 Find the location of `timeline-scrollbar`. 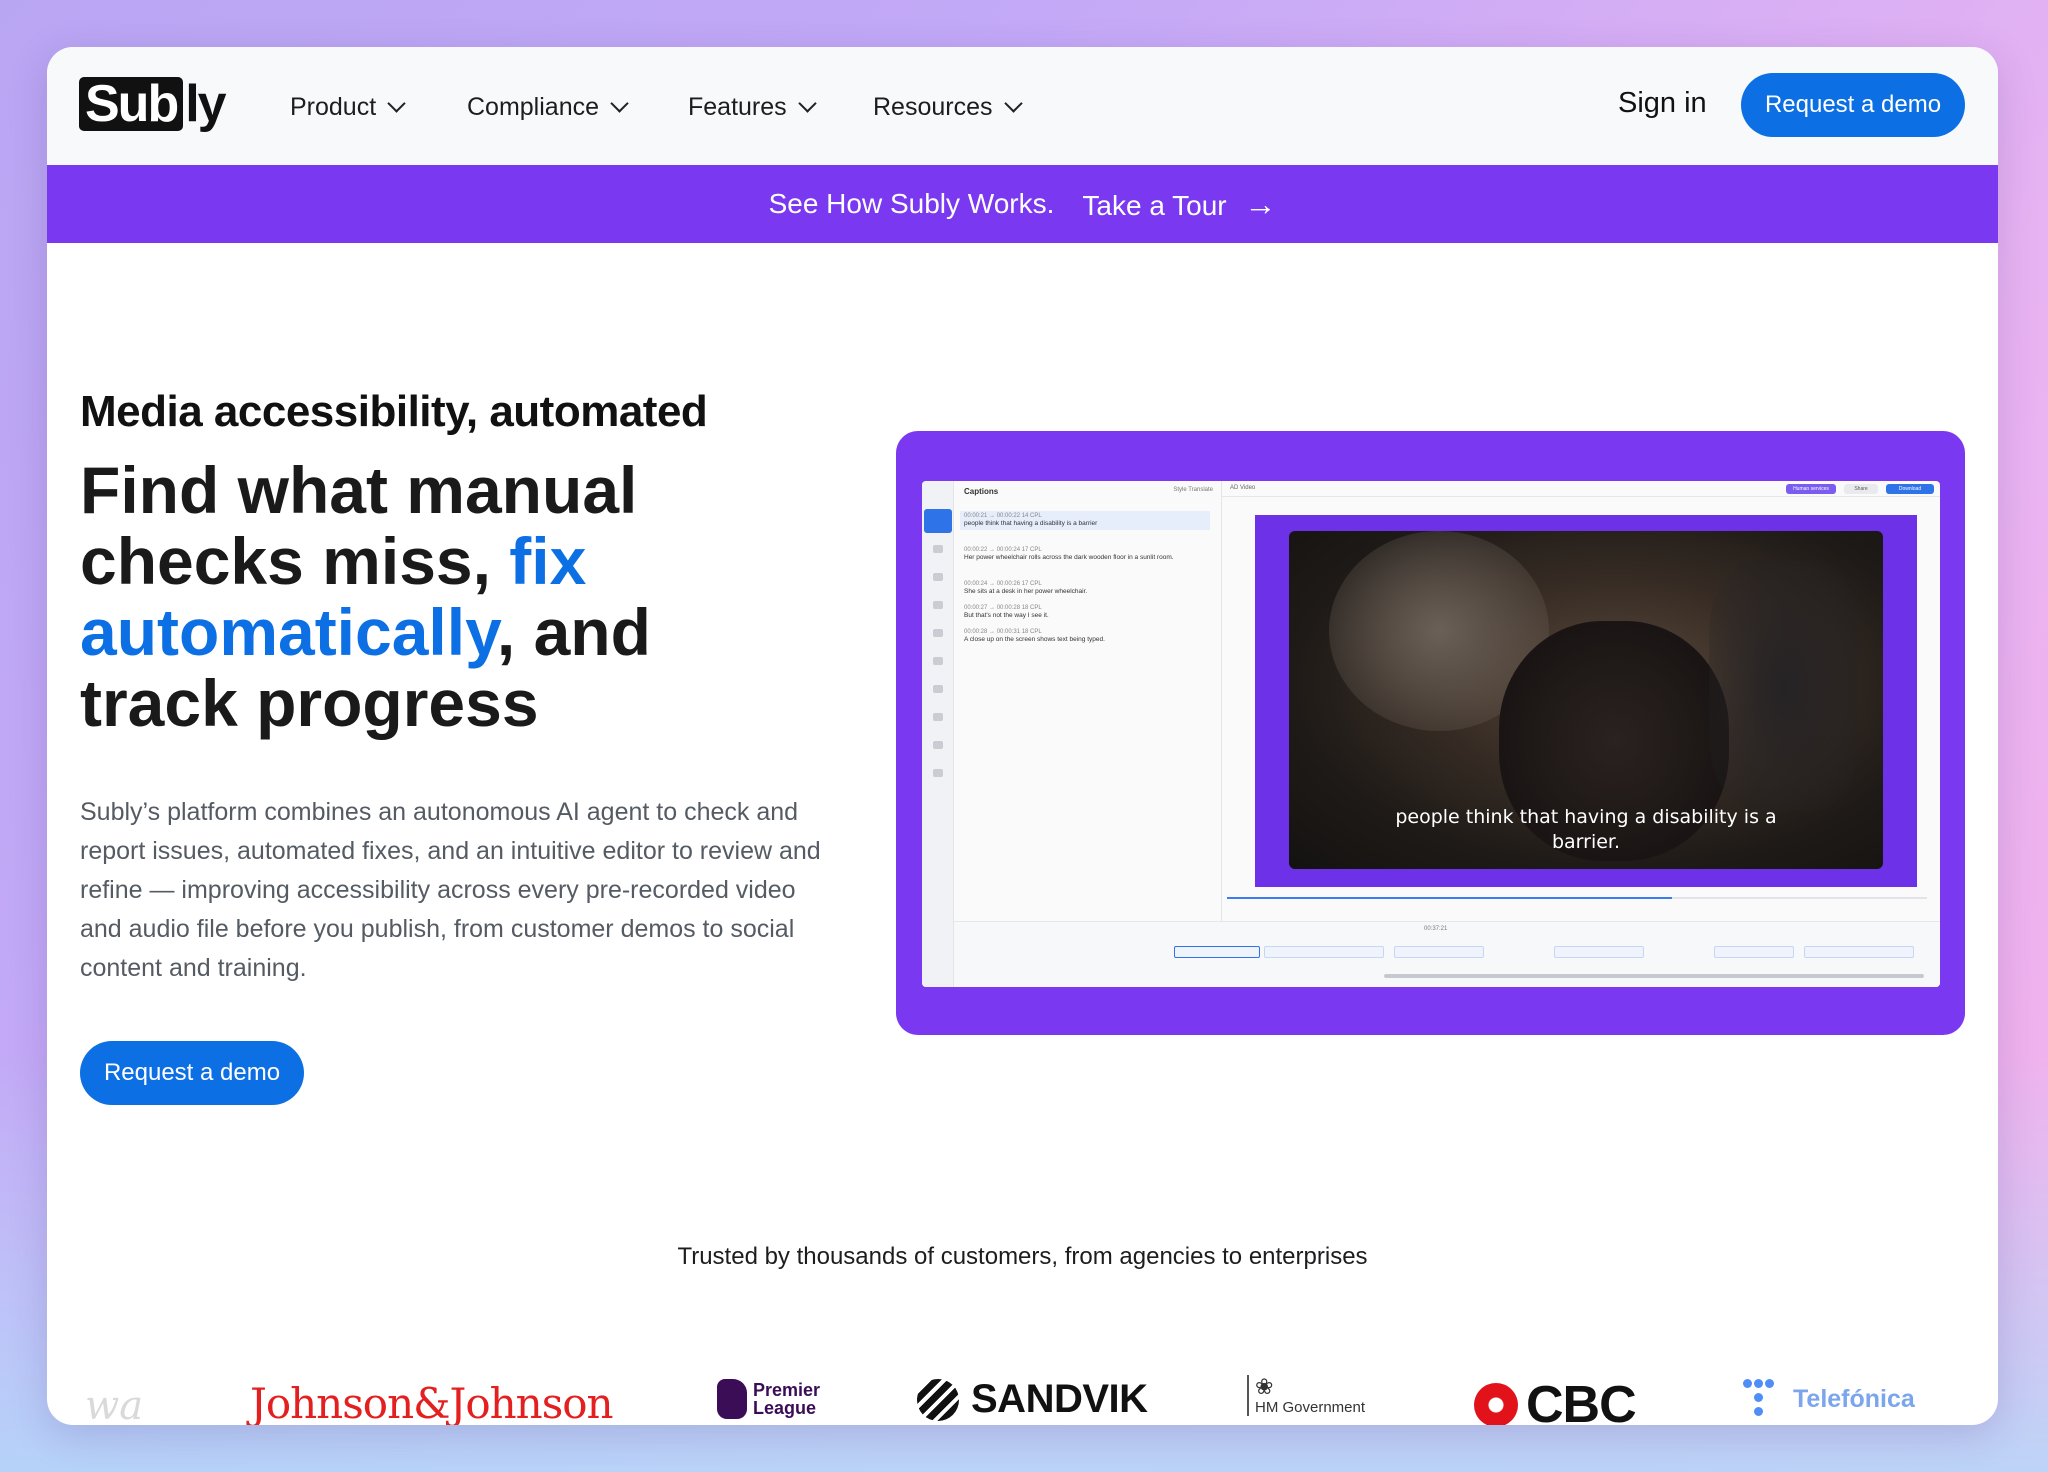

timeline-scrollbar is located at coordinates (1654, 976).